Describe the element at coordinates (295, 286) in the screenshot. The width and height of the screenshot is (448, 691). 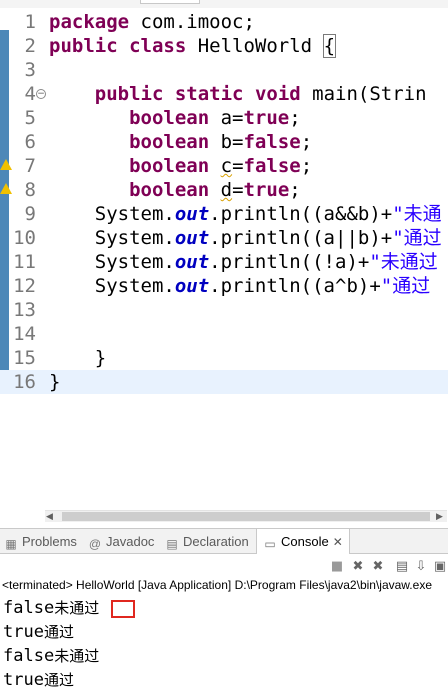
I see `code-token: .println((a^b)+` at that location.